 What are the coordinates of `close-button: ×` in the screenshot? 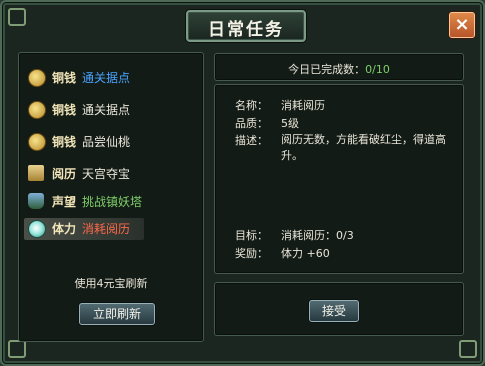 It's located at (462, 25).